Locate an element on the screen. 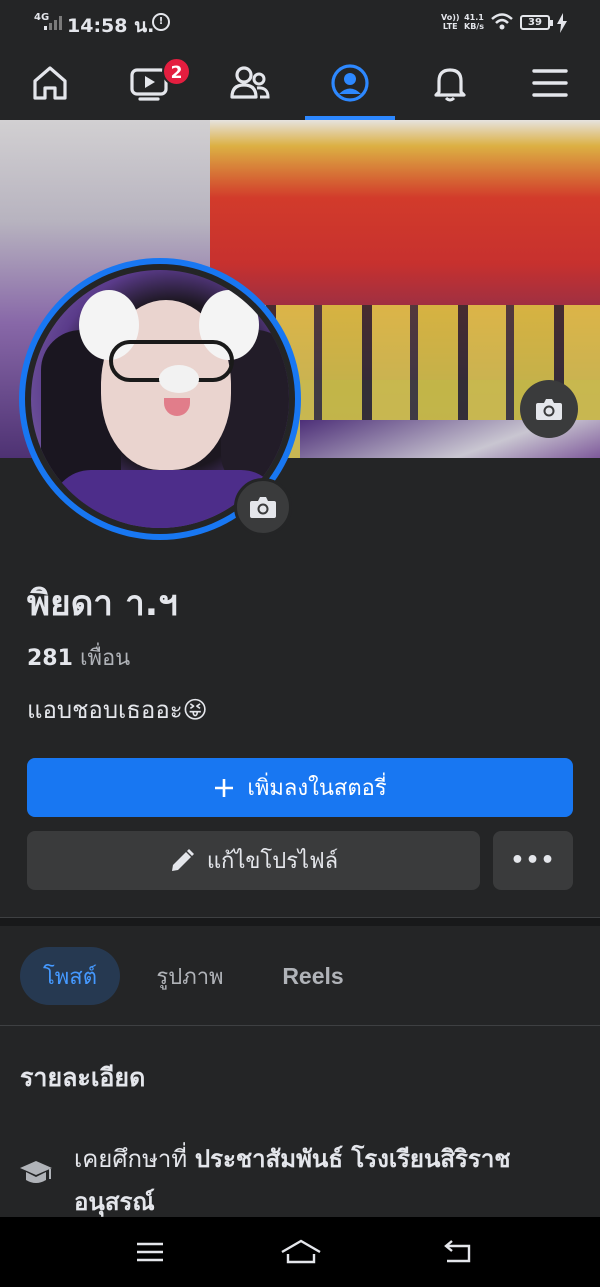  edit-profile-button: แก้ไขโปรไฟล์ is located at coordinates (253, 860).